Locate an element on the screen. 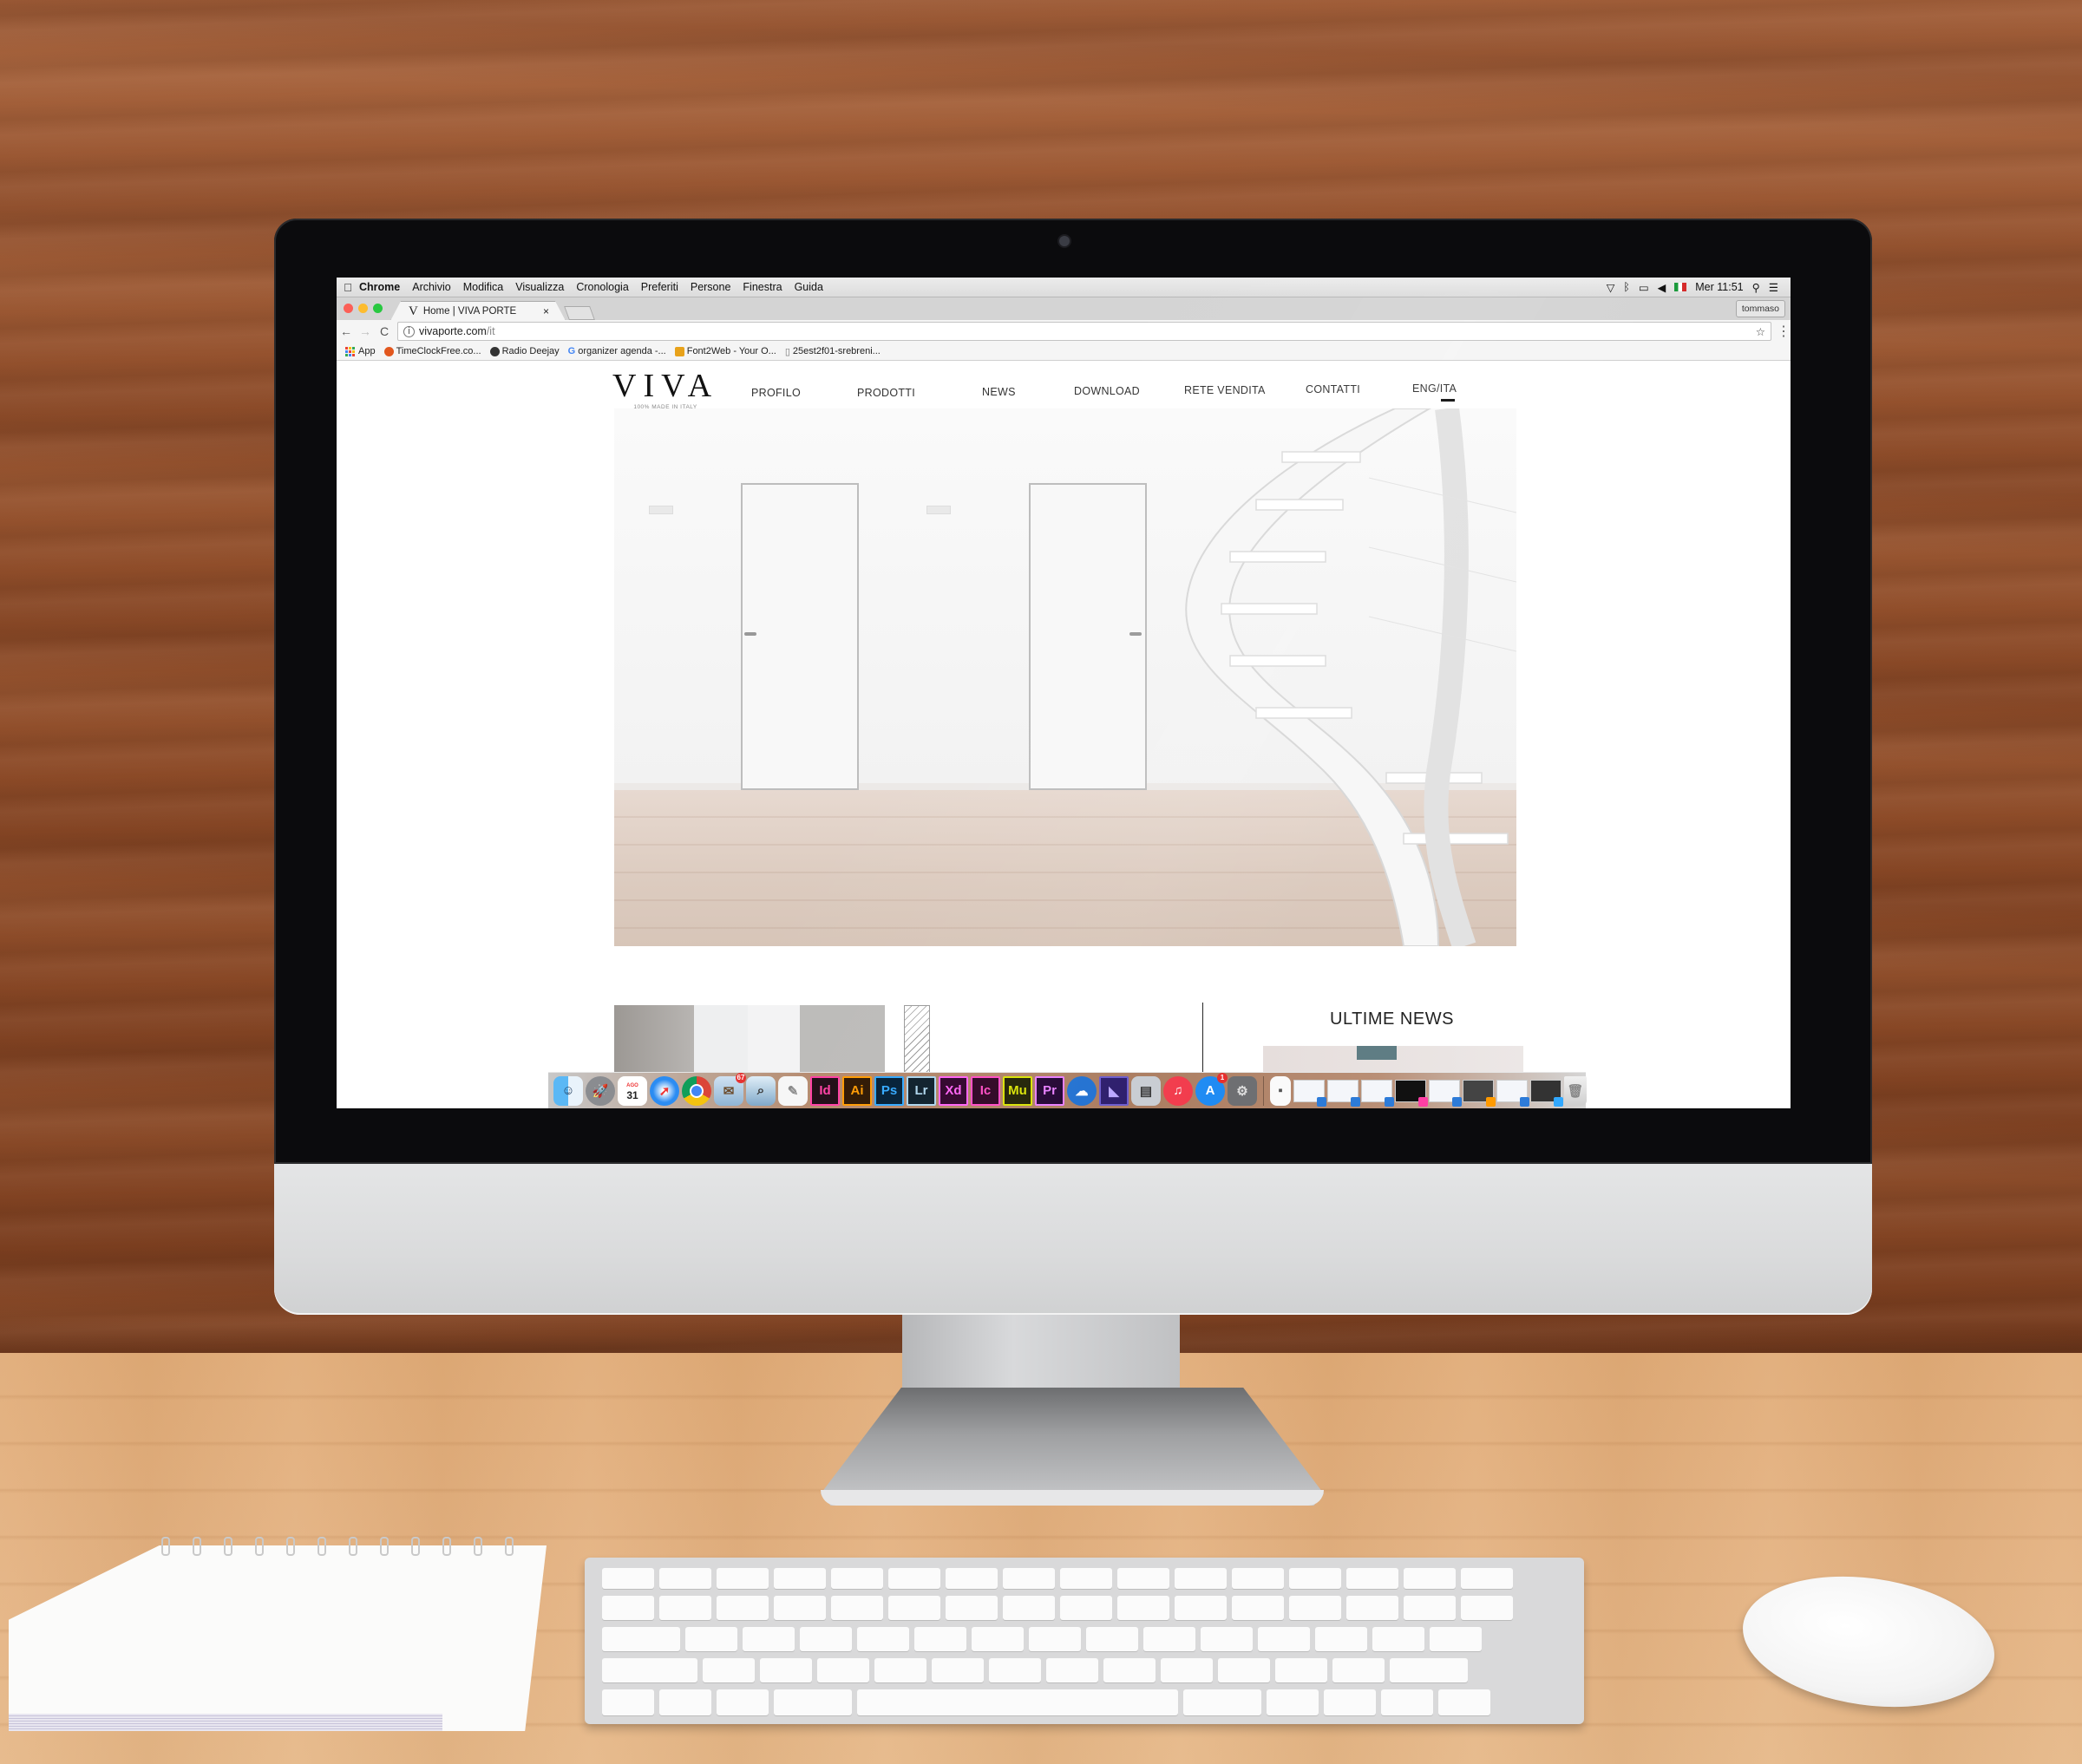  lightroom-icon: Lr is located at coordinates (922, 1090).